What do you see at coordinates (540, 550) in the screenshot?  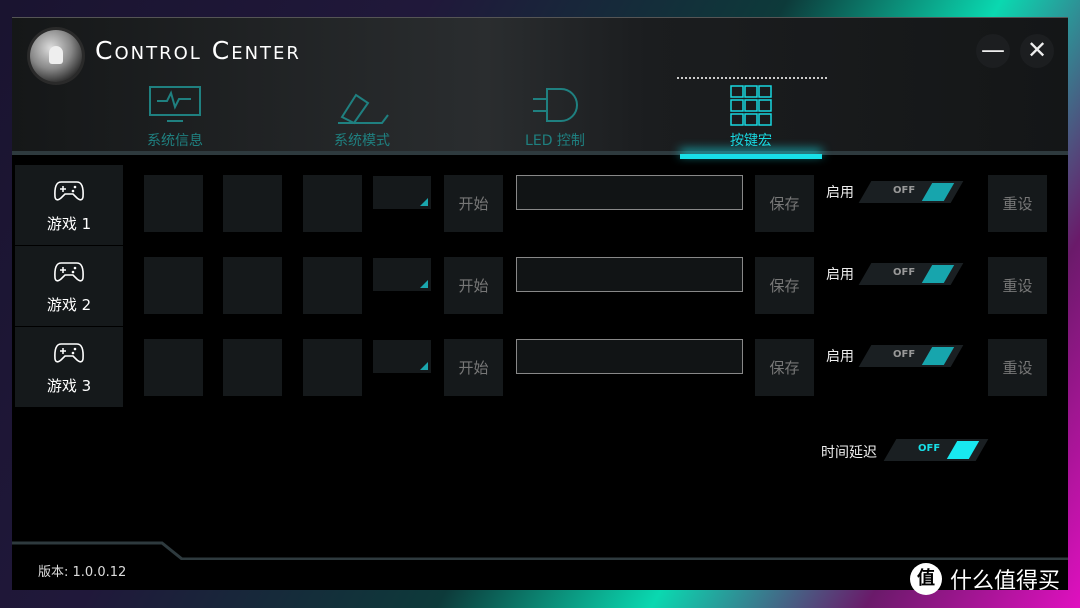 I see `footer-divider` at bounding box center [540, 550].